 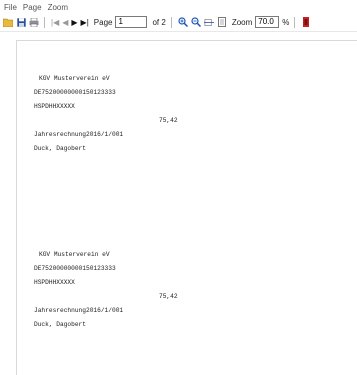 I want to click on zoom-unit: %, so click(x=286, y=22).